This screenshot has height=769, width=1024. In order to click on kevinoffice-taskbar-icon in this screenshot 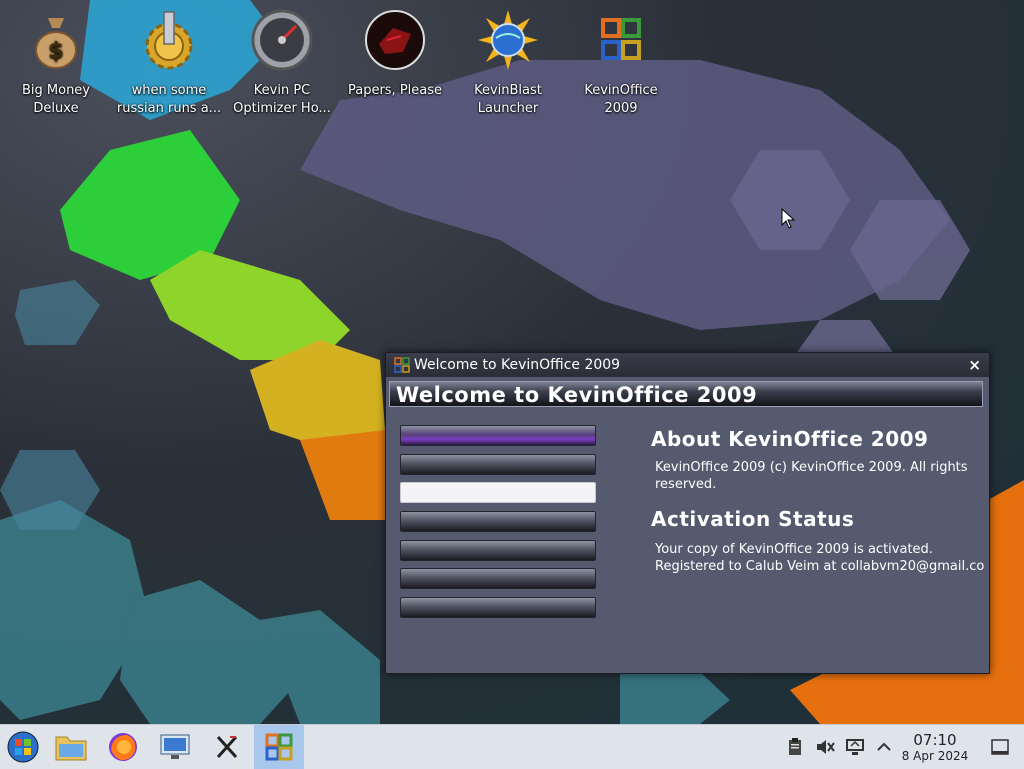, I will do `click(279, 747)`.